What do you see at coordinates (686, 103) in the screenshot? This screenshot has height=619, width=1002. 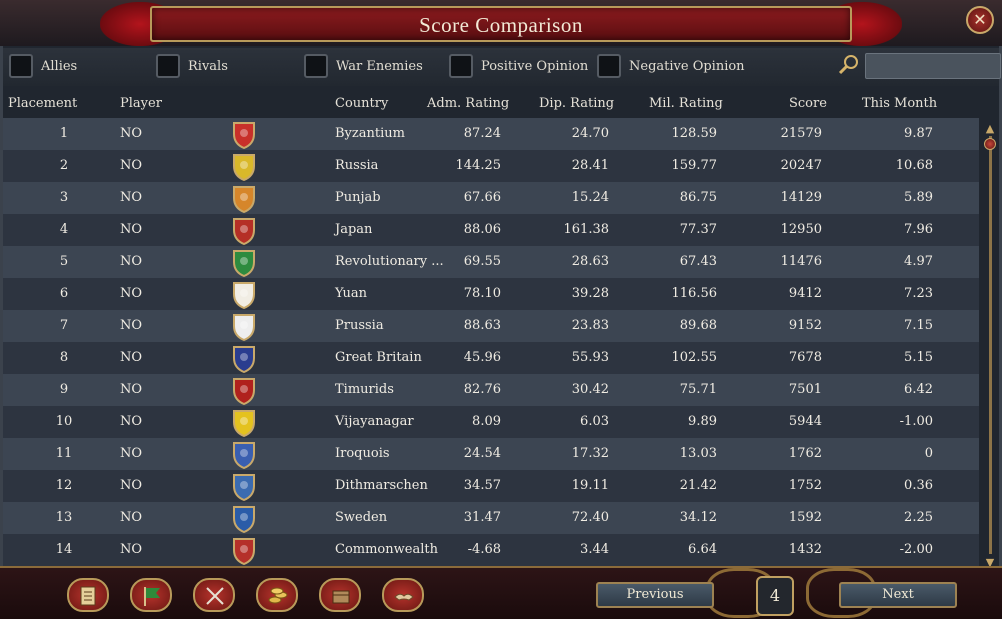 I see `header-mil-rating: Mil. Rating` at bounding box center [686, 103].